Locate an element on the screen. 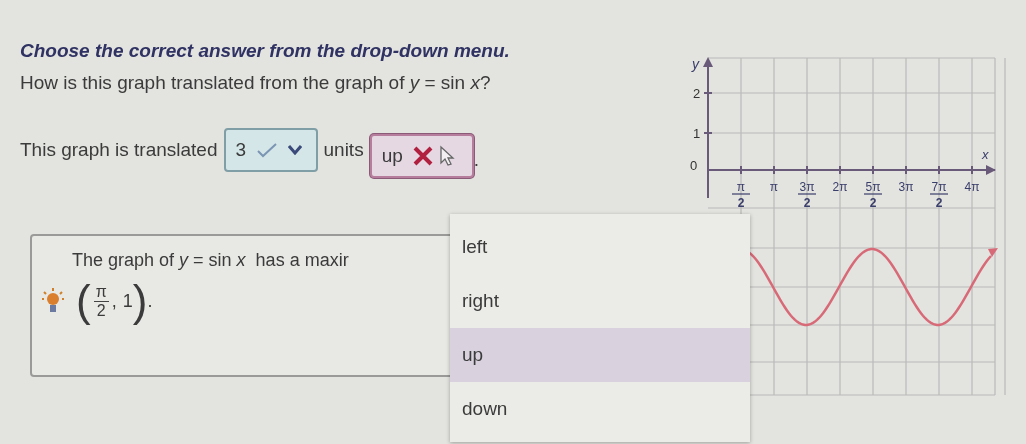 Image resolution: width=1026 pixels, height=444 pixels. sentence-text: This graph is translated is located at coordinates (119, 150).